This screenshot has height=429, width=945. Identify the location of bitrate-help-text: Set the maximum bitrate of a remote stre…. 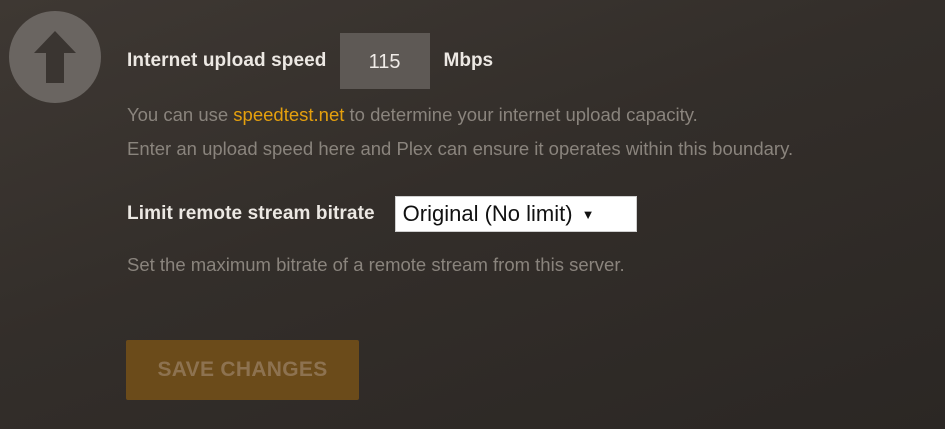
(376, 264).